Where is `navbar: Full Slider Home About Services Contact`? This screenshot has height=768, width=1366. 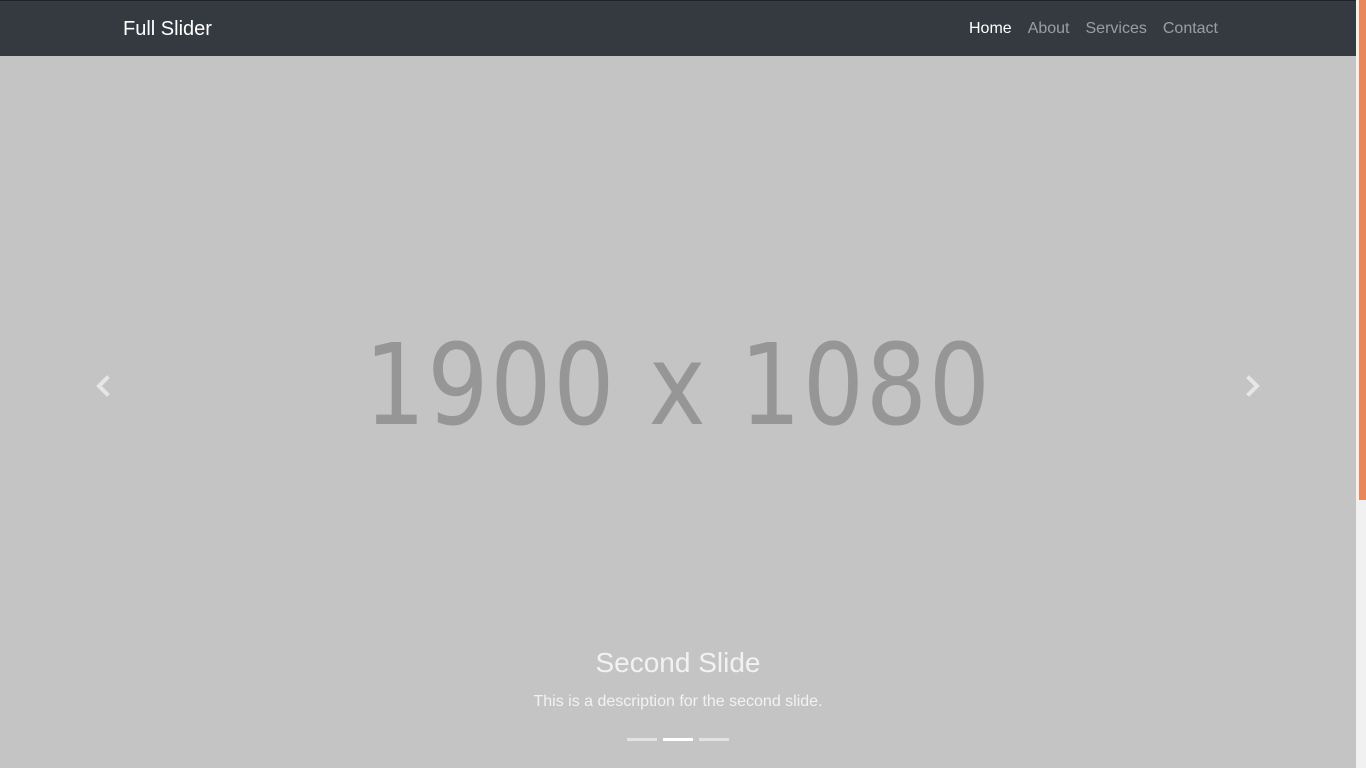 navbar: Full Slider Home About Services Contact is located at coordinates (678, 28).